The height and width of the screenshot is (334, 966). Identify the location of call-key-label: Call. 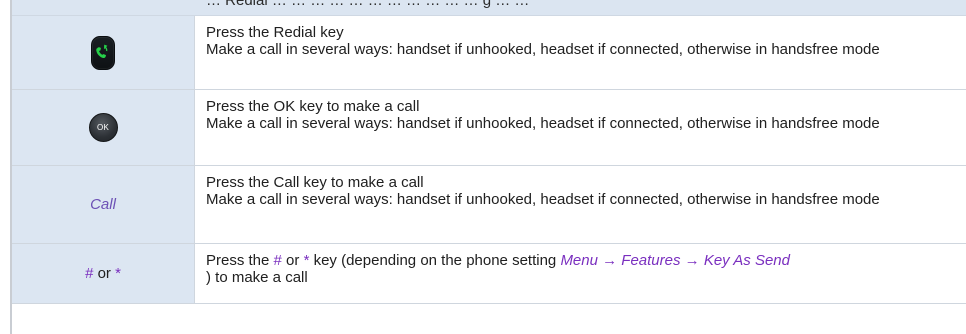
(103, 204).